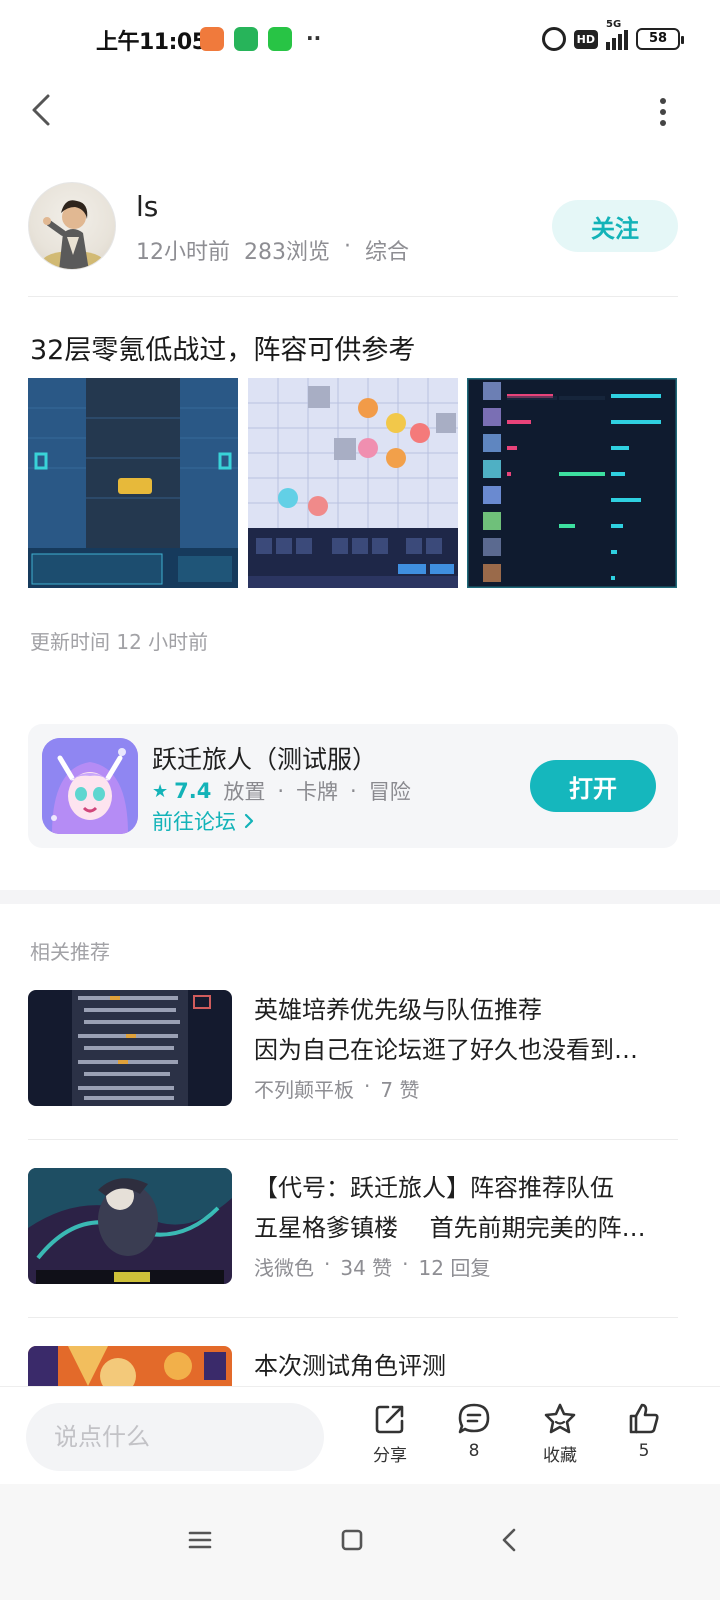  Describe the element at coordinates (73, 234) in the screenshot. I see `avatar-illustration` at that location.